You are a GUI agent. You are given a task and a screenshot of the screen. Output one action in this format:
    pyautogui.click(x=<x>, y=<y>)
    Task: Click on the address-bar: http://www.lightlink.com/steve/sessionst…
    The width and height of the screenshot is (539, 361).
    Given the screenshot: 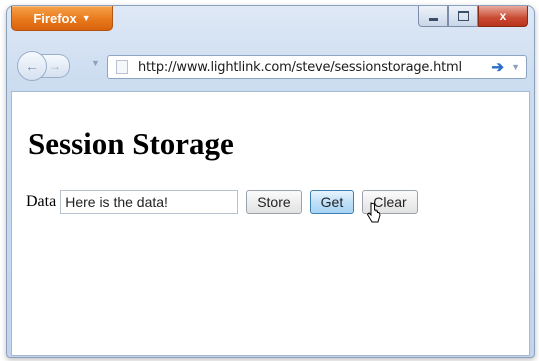 What is the action you would take?
    pyautogui.click(x=317, y=67)
    